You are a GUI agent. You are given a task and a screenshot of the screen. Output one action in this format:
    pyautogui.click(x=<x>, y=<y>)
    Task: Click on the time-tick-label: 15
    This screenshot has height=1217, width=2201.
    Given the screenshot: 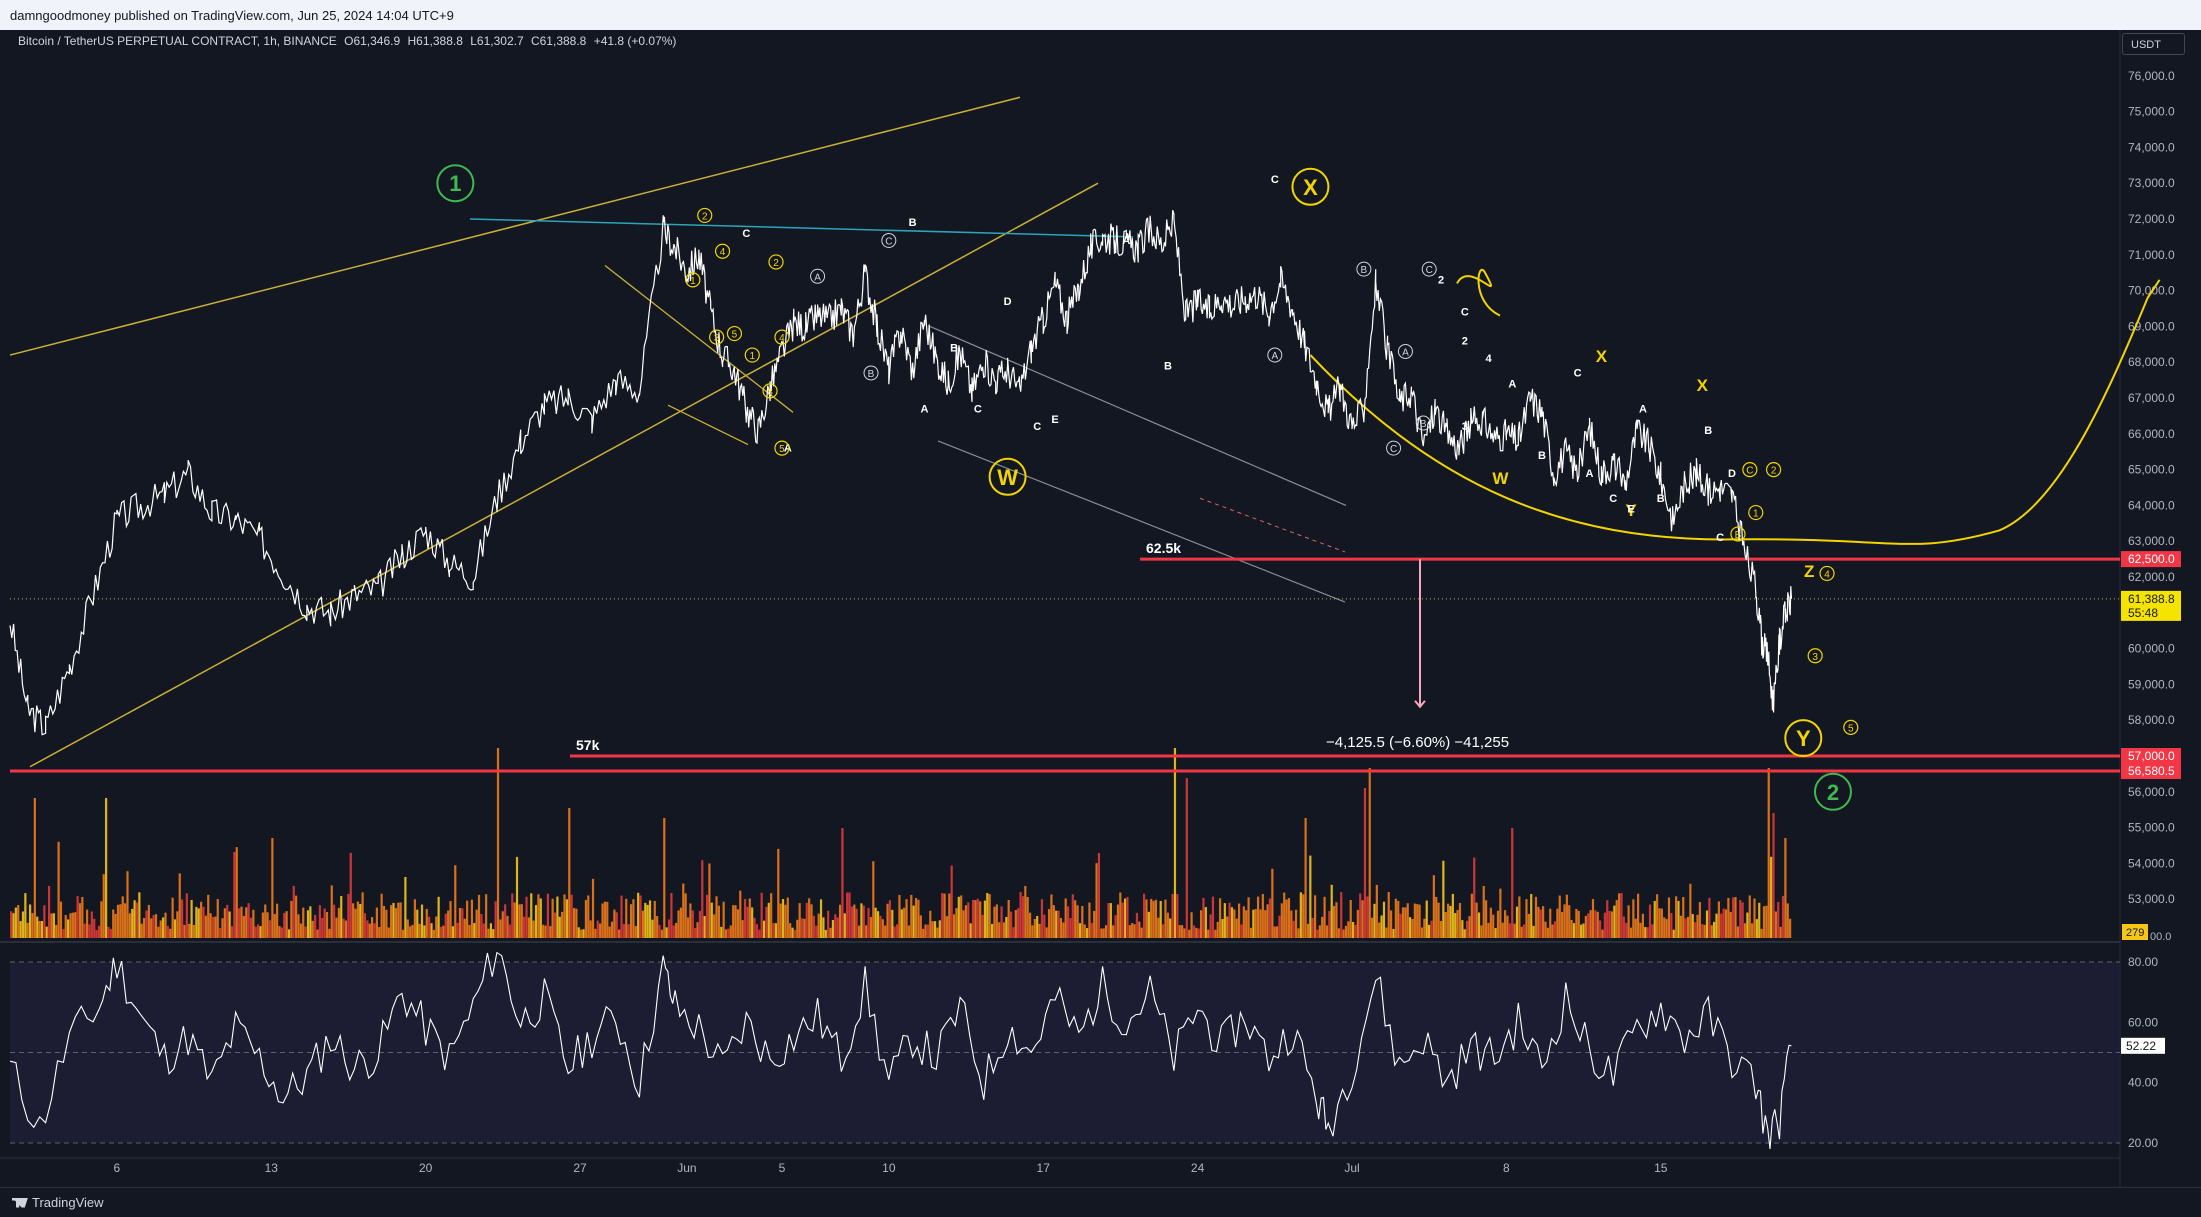 What is the action you would take?
    pyautogui.click(x=1661, y=1168)
    